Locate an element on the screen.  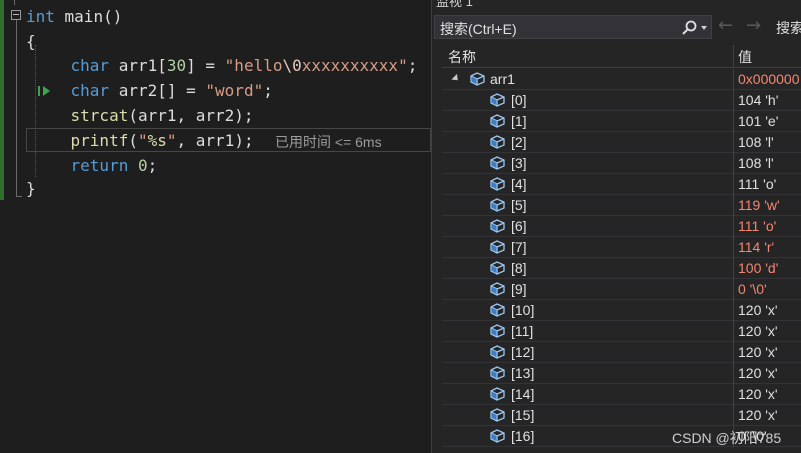
watch-item-name: arr1 is located at coordinates (502, 79).